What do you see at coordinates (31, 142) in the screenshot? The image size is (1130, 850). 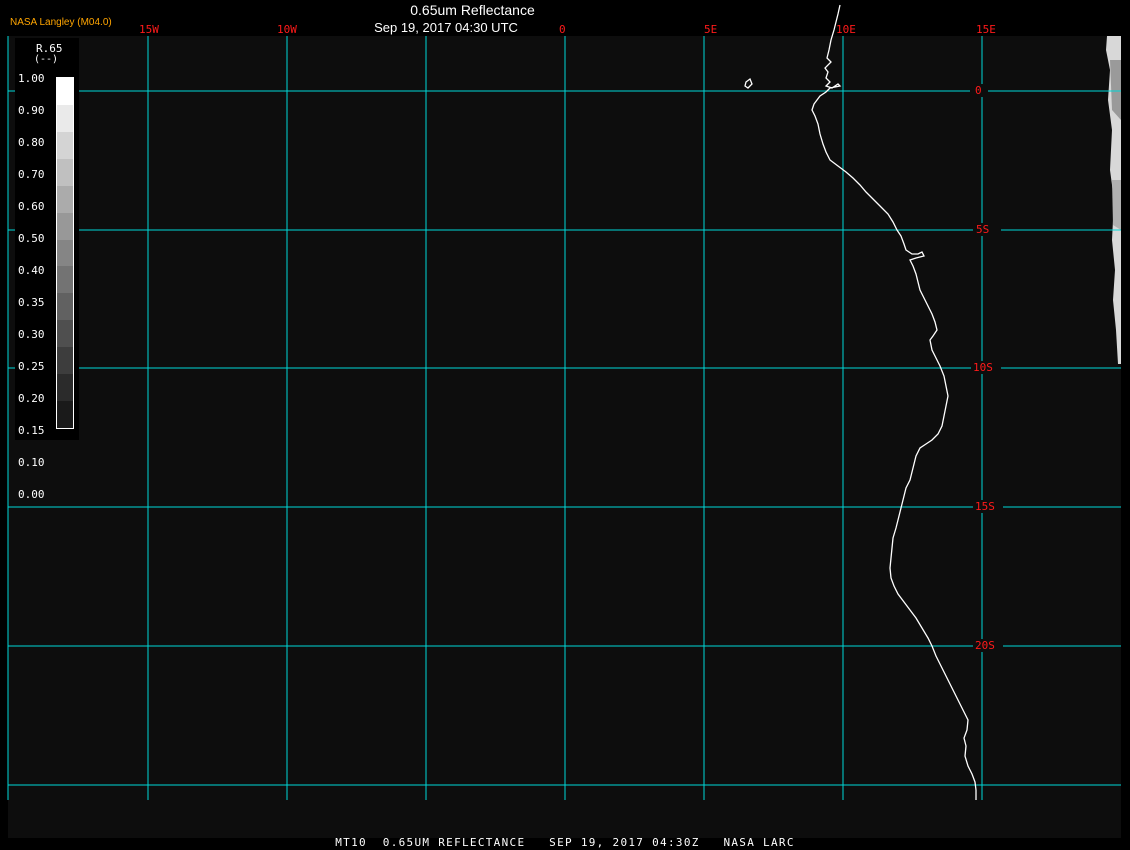 I see `legend-tick-label: 0.80` at bounding box center [31, 142].